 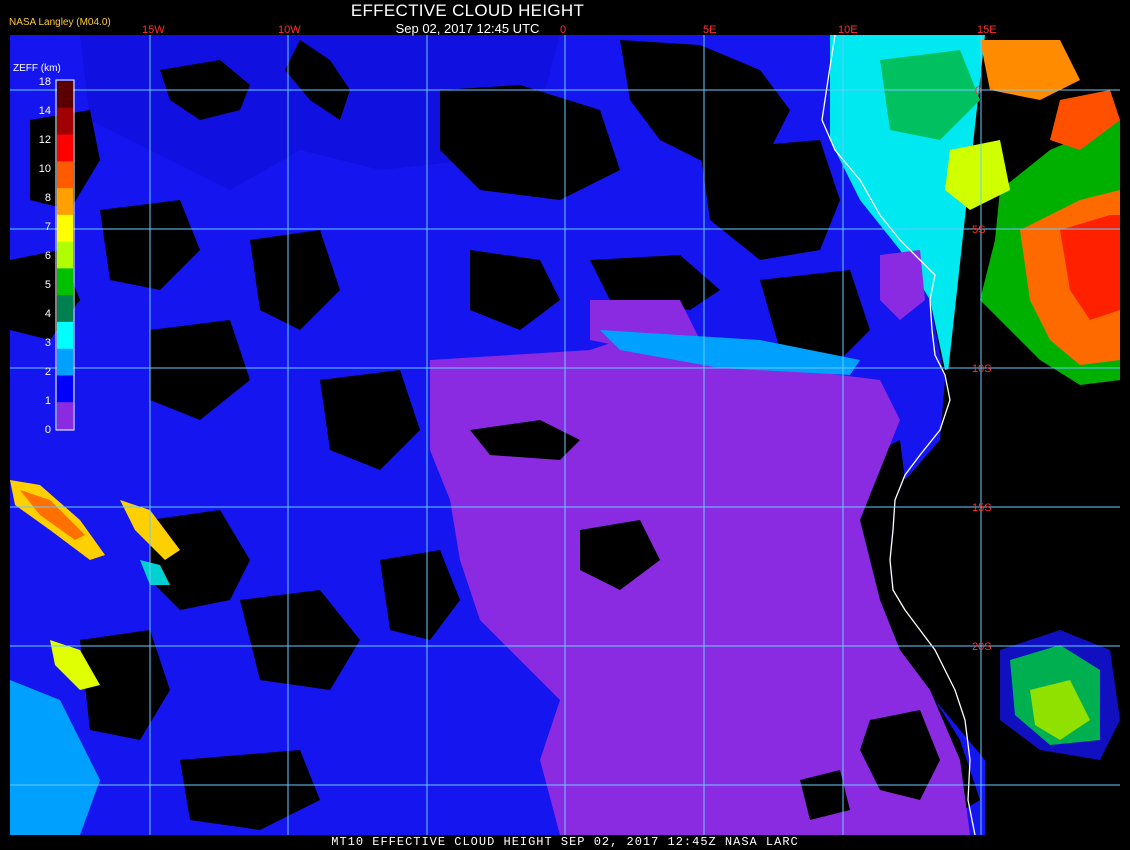 What do you see at coordinates (467, 28) in the screenshot?
I see `map-subtitle: Sep 02, 2017 12:45 UTC` at bounding box center [467, 28].